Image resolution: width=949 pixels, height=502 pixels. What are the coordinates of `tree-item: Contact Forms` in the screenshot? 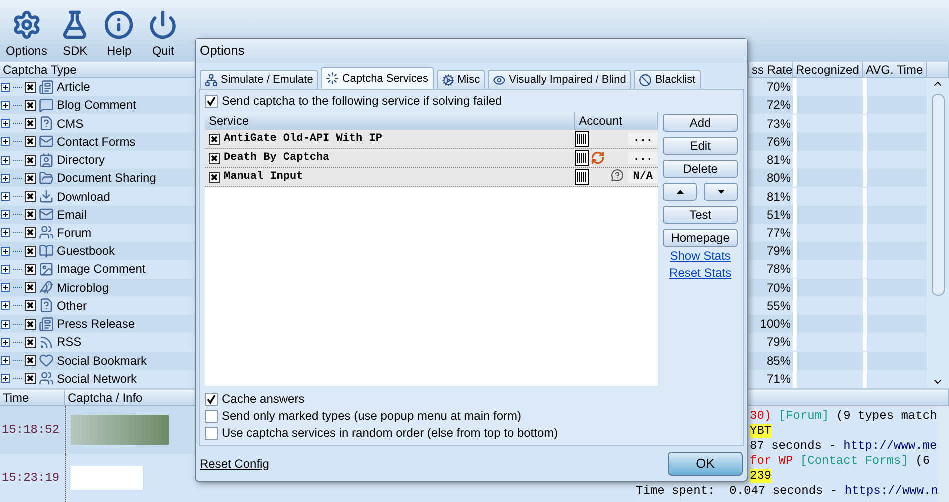 It's located at (96, 141).